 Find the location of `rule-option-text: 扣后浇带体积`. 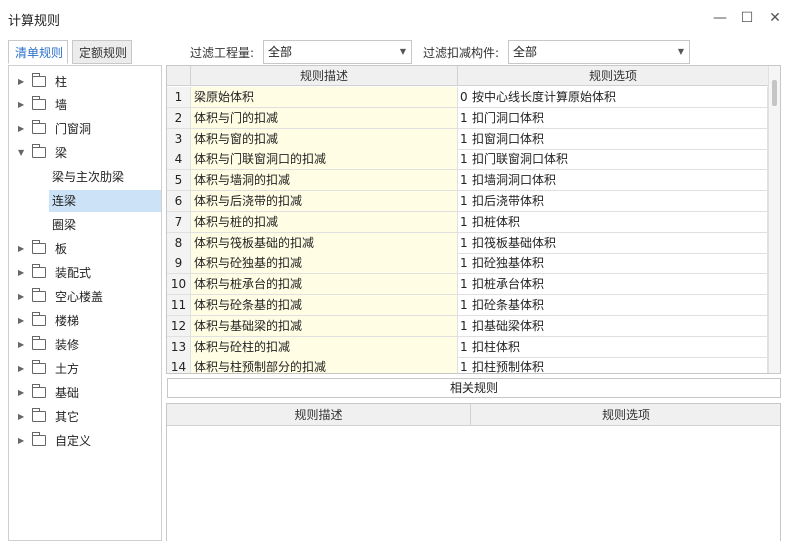

rule-option-text: 扣后浇带体积 is located at coordinates (508, 201).